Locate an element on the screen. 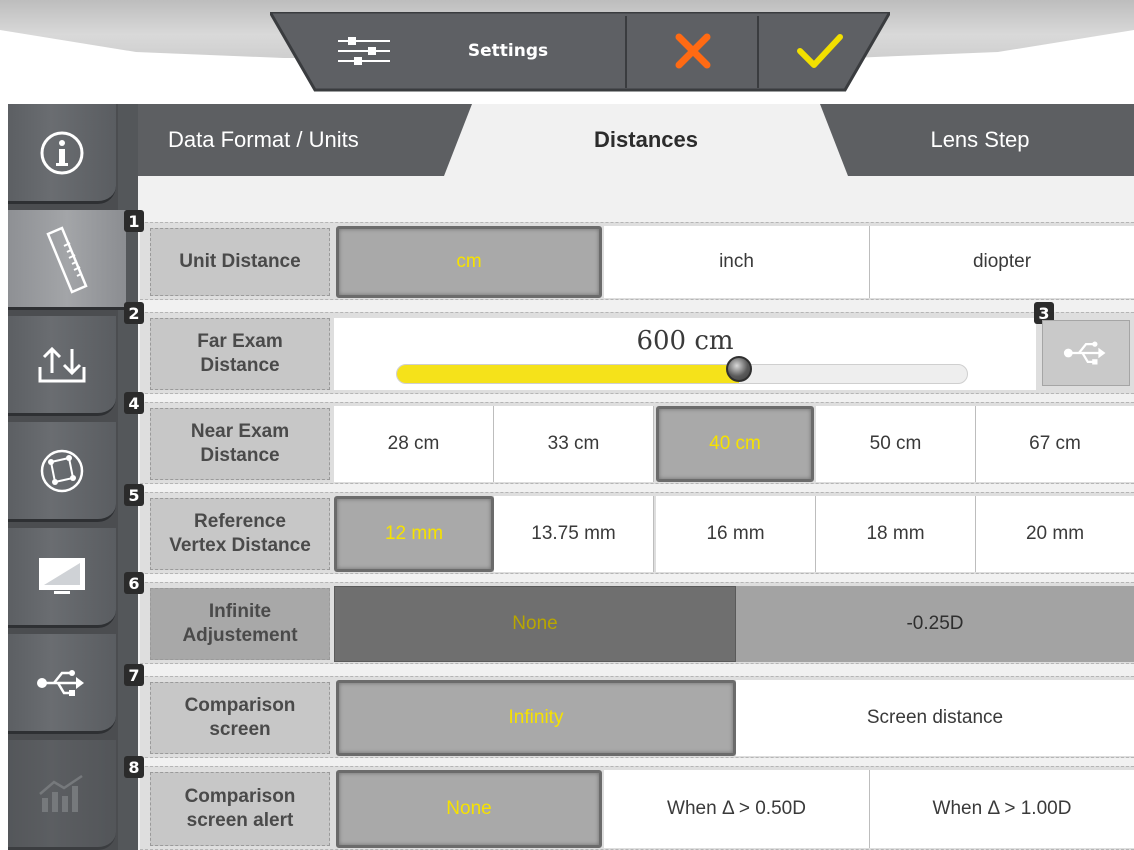  option-infinity: Infinity is located at coordinates (536, 718).